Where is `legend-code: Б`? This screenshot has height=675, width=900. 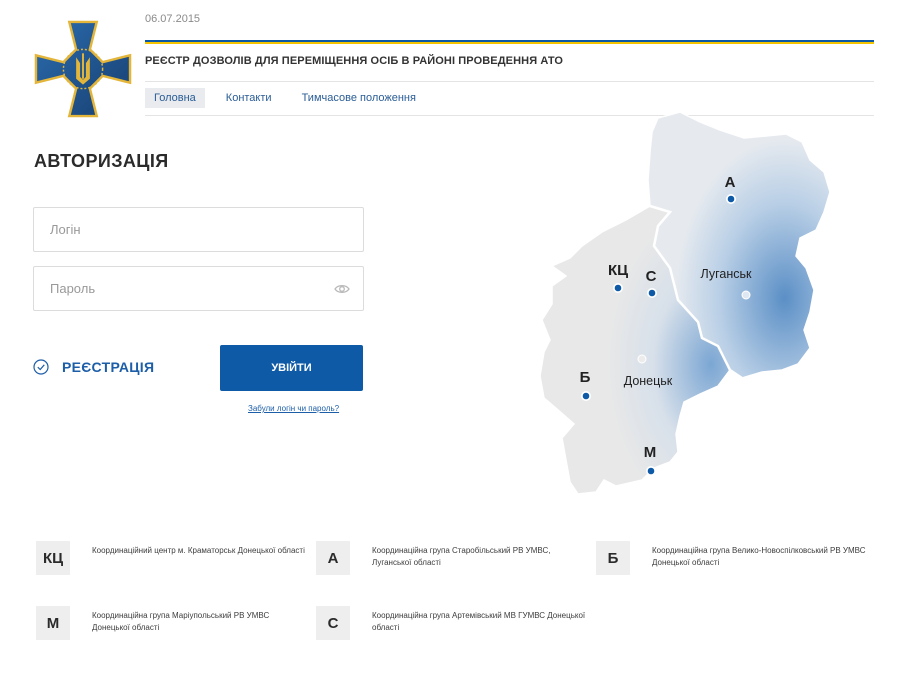 legend-code: Б is located at coordinates (613, 558).